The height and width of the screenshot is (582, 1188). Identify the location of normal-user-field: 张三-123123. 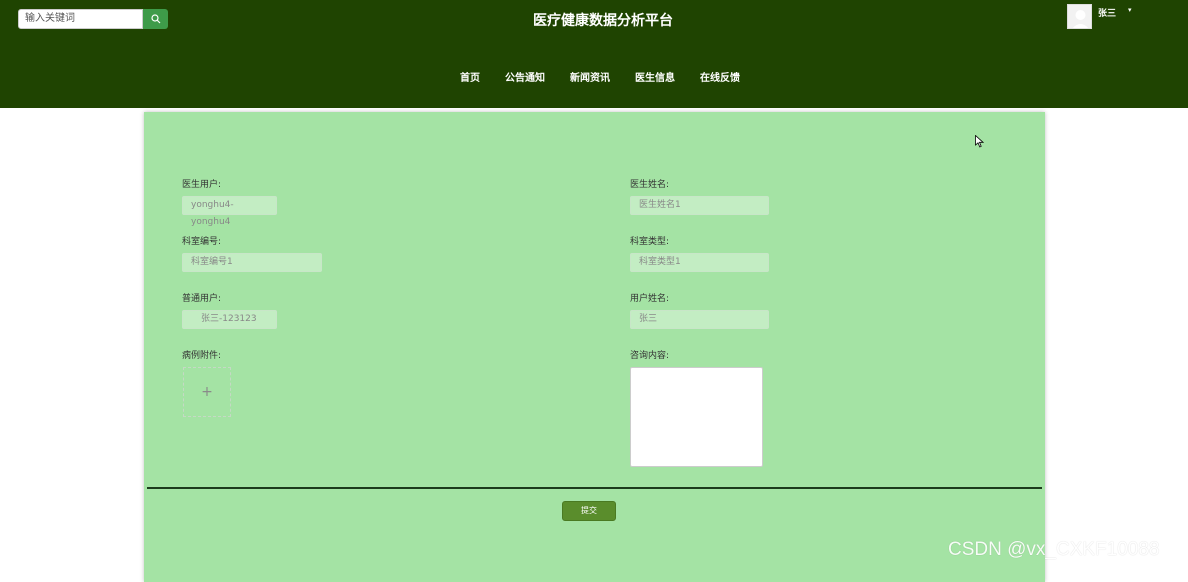
(229, 319).